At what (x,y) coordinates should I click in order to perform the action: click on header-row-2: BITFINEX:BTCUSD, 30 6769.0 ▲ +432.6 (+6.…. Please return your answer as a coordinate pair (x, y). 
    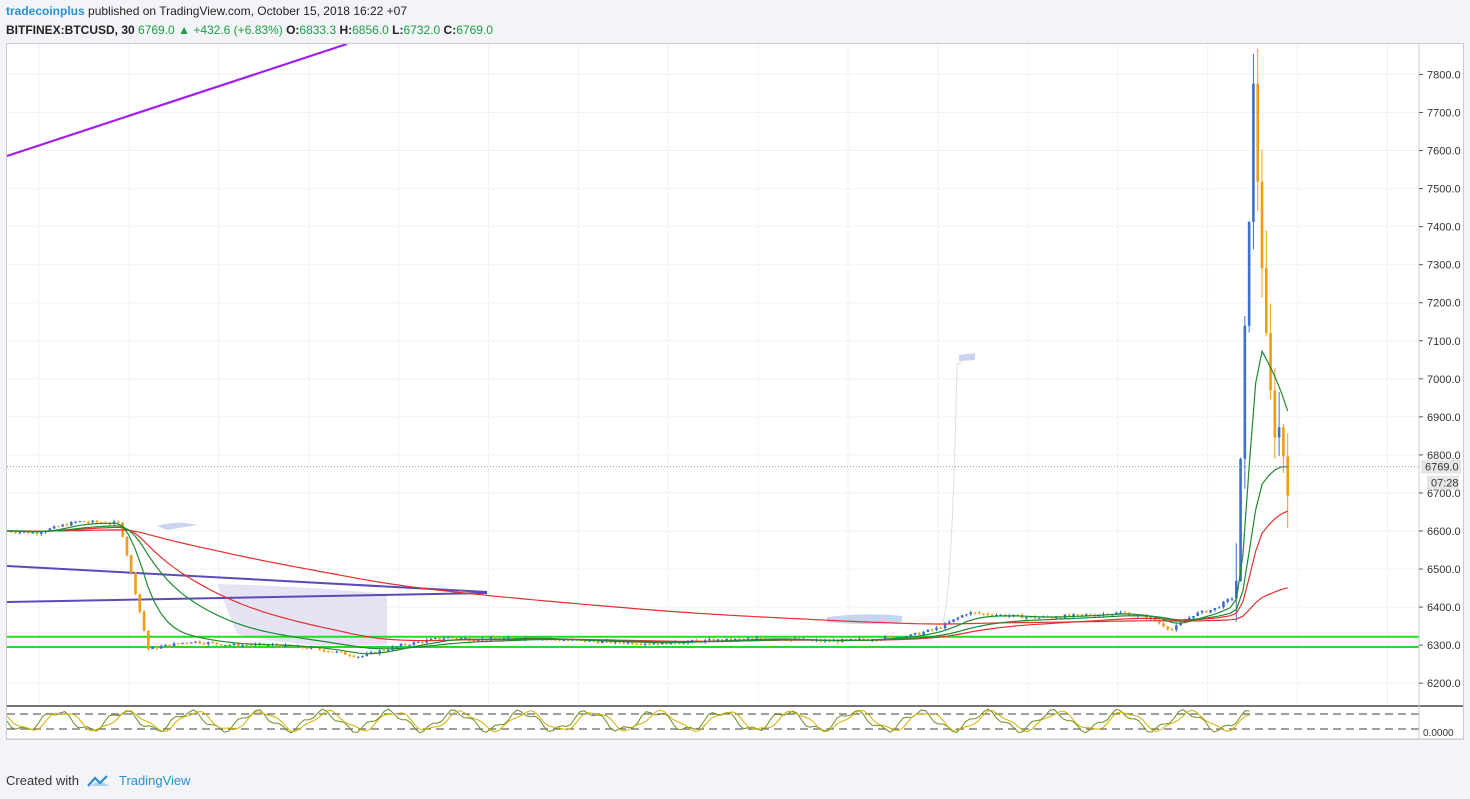
    Looking at the image, I should click on (249, 30).